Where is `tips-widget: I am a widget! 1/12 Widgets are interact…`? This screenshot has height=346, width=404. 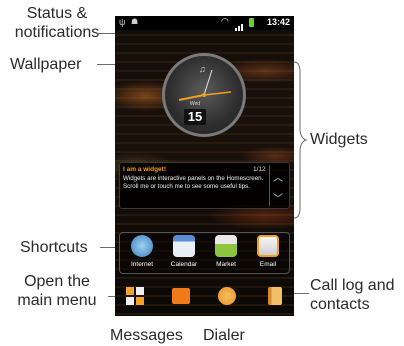 tips-widget: I am a widget! 1/12 Widgets are interact… is located at coordinates (204, 185).